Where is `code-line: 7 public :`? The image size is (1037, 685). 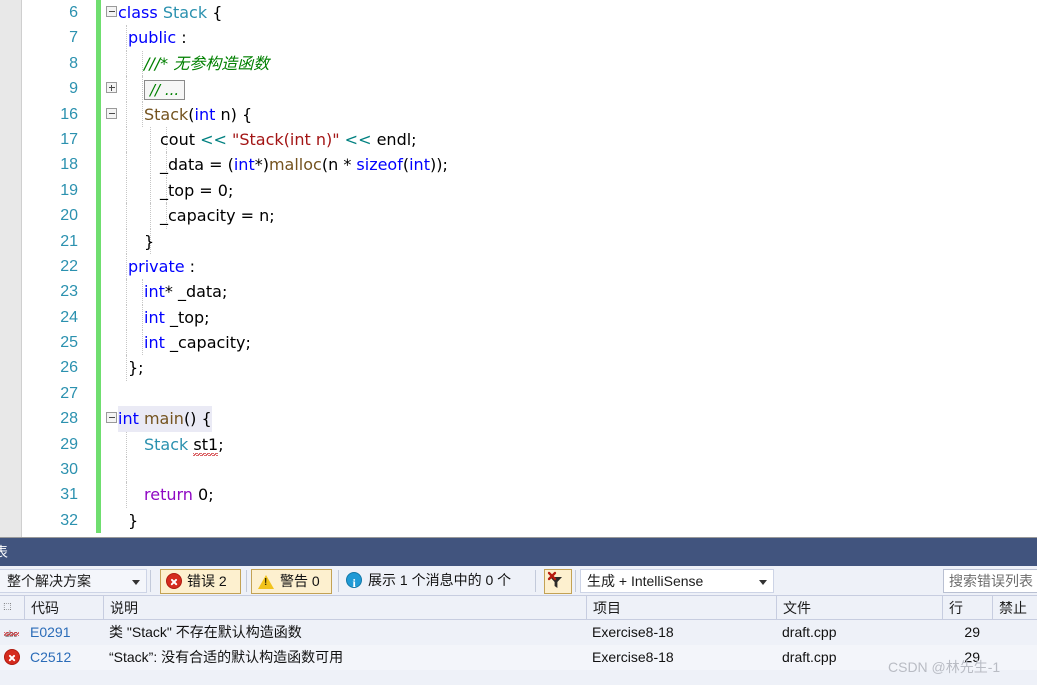
code-line: 7 public : is located at coordinates (529, 38).